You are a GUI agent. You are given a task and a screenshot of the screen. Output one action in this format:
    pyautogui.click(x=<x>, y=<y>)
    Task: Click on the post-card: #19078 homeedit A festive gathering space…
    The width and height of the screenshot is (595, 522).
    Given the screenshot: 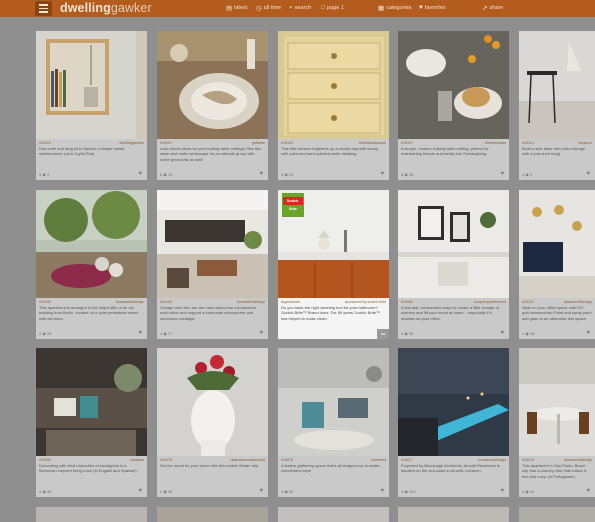 What is the action you would take?
    pyautogui.click(x=333, y=422)
    